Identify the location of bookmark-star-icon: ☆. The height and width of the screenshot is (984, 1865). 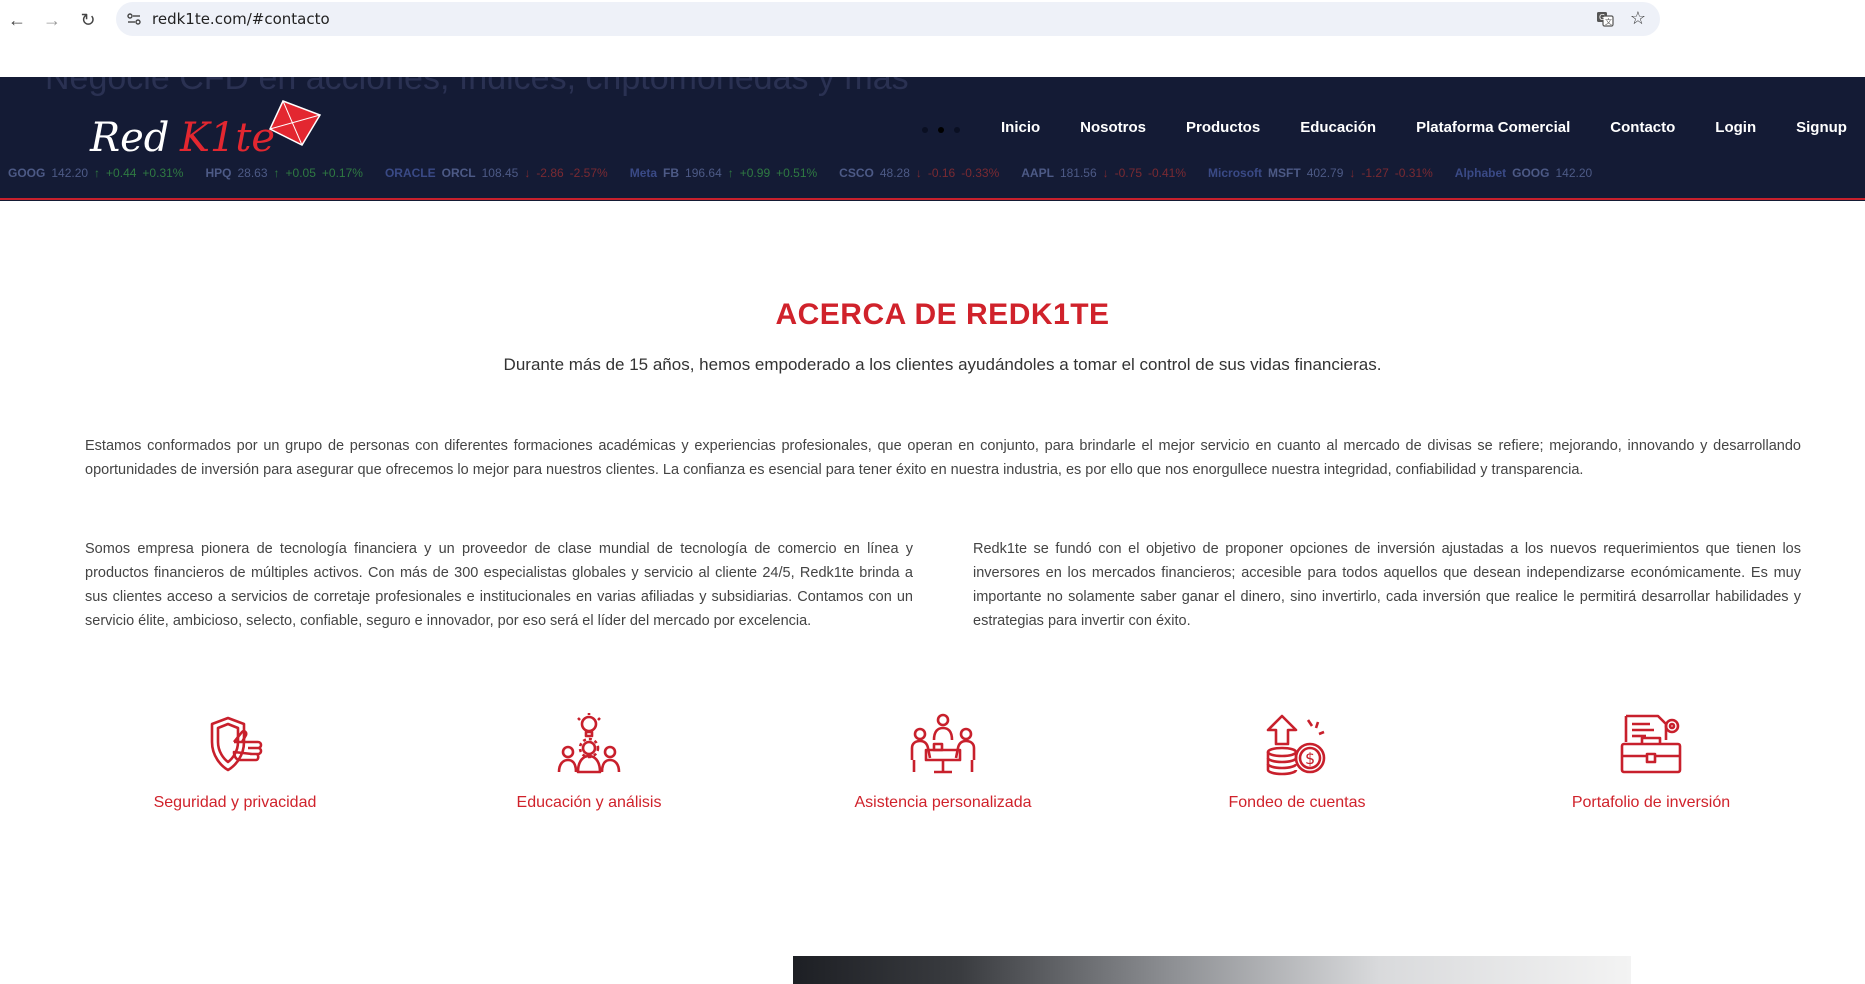
(1638, 18).